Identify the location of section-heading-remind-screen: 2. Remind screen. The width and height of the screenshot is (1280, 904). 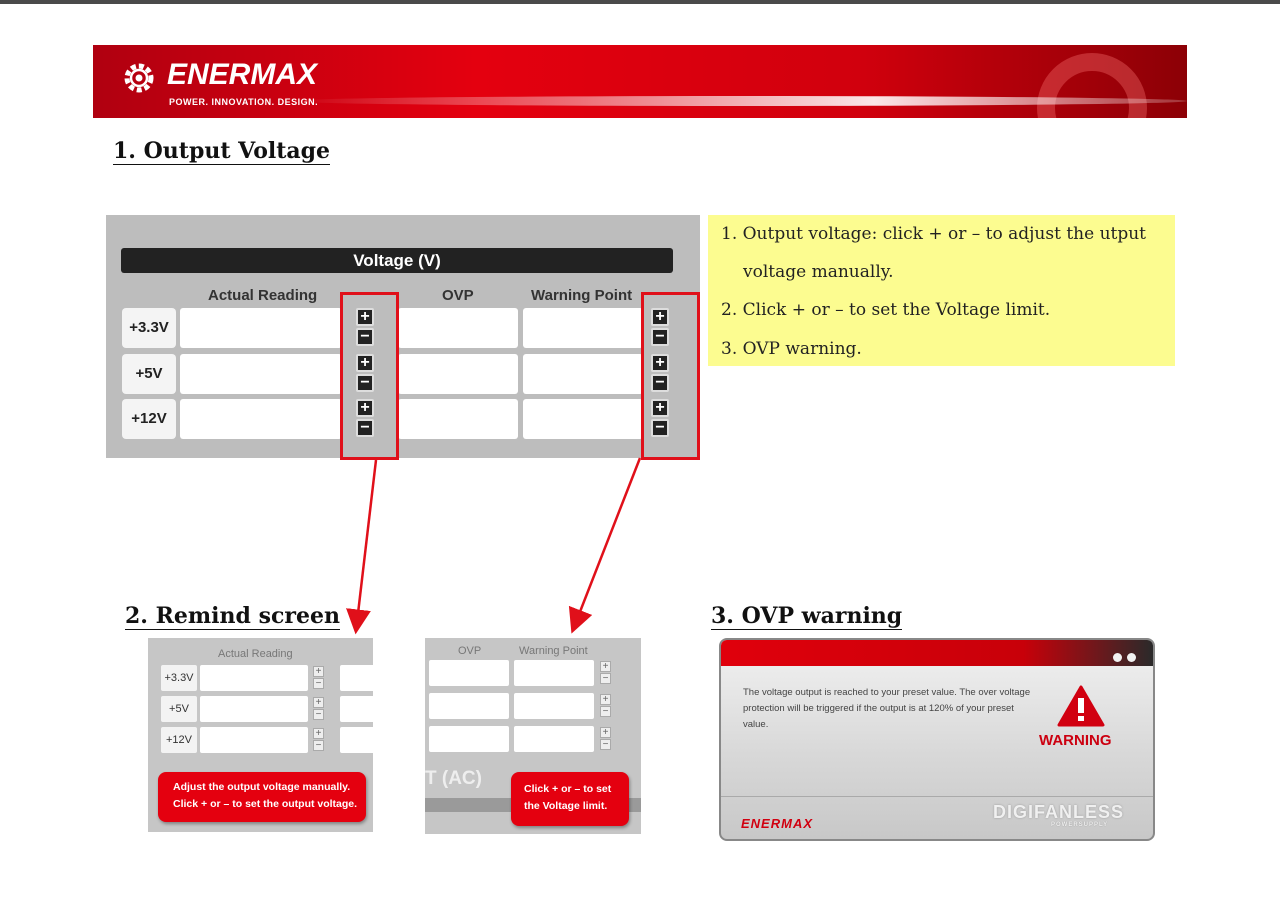
(232, 616).